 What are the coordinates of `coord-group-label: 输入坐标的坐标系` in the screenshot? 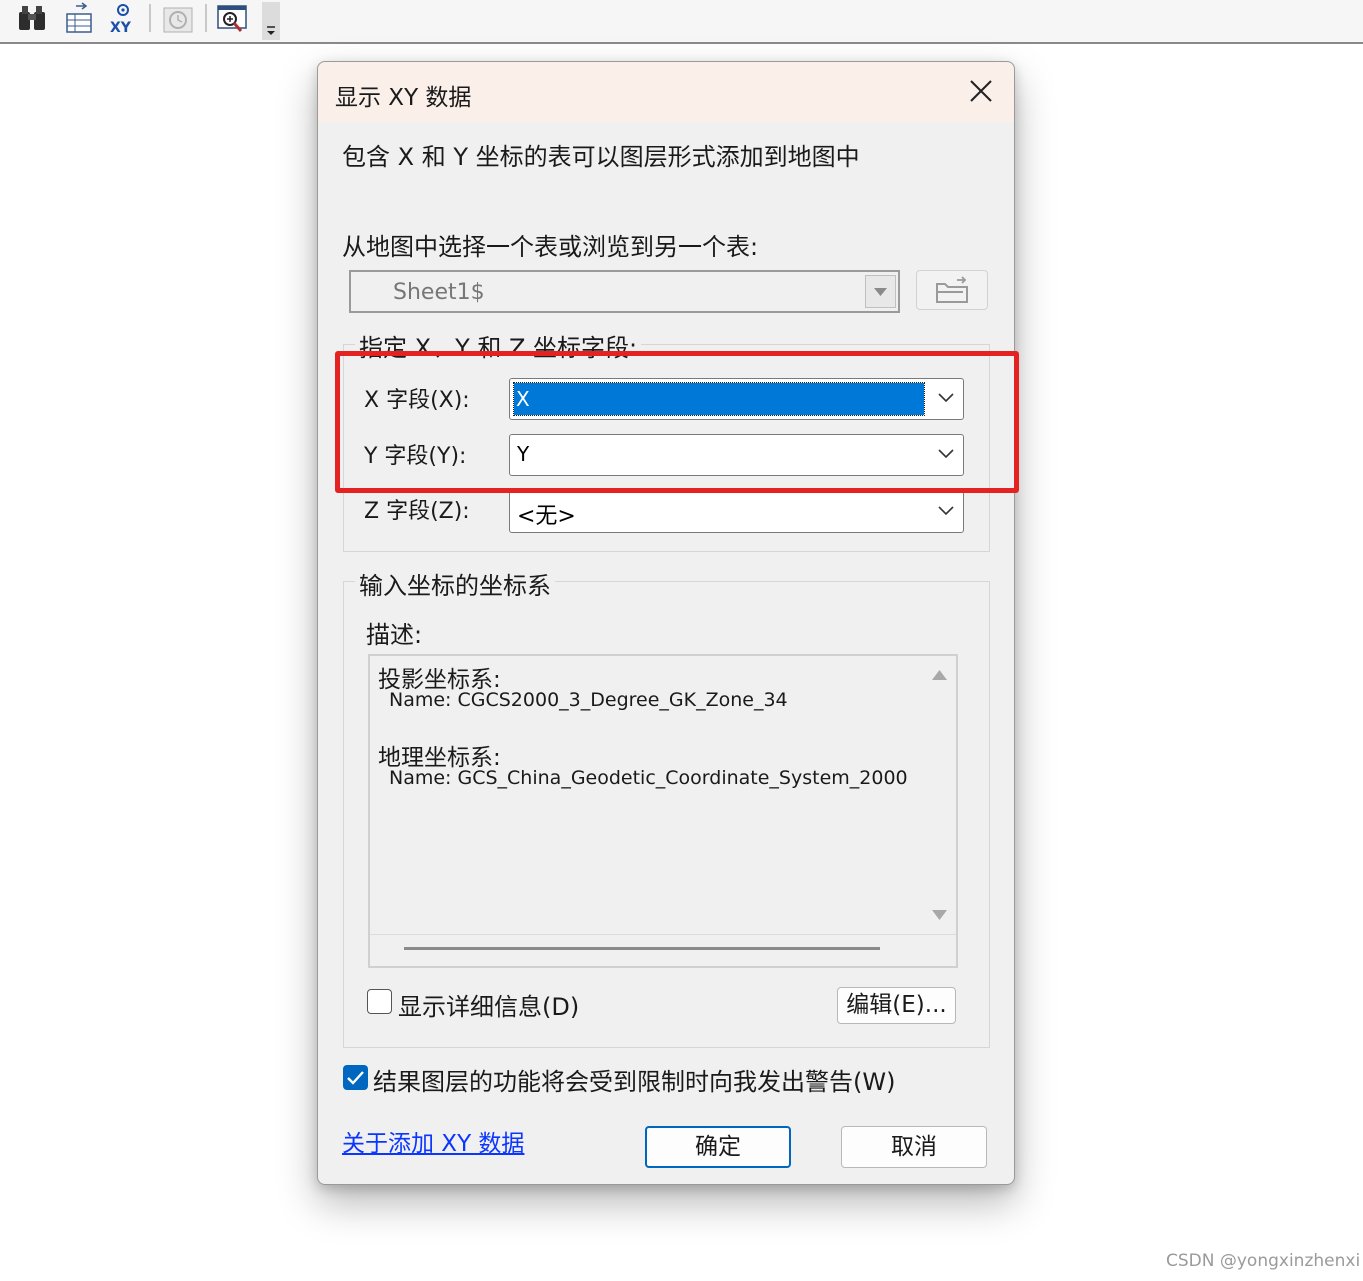 It's located at (455, 583).